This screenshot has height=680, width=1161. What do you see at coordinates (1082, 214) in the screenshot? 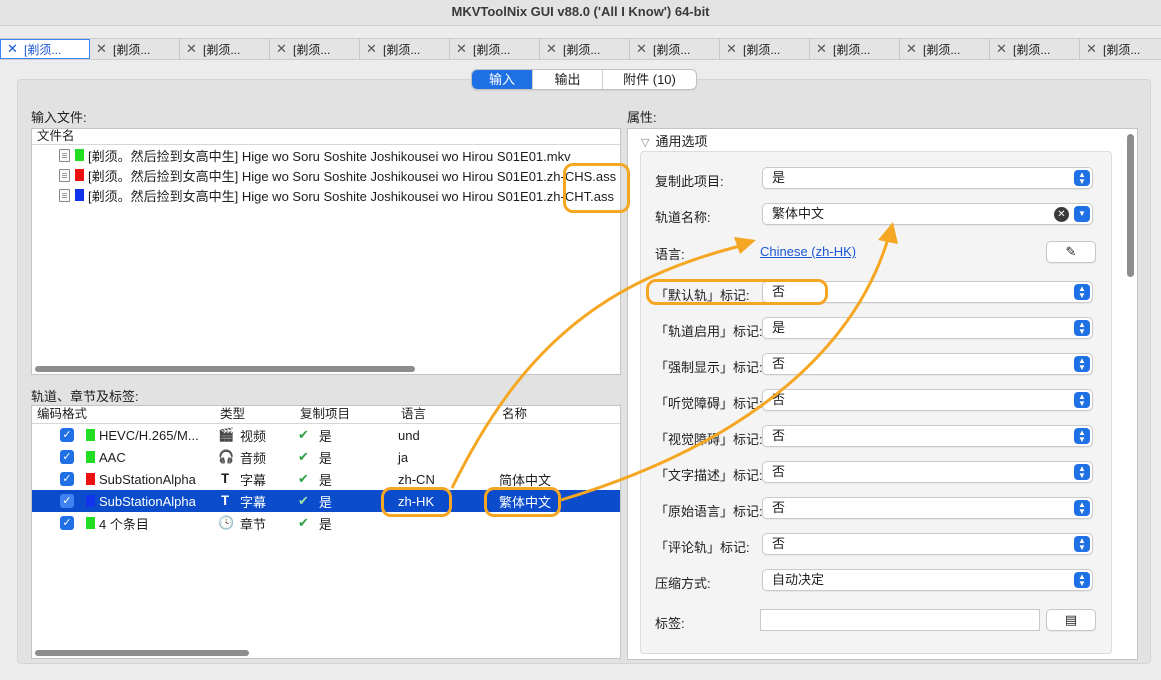
I see `chevron-down-icon: ▼` at bounding box center [1082, 214].